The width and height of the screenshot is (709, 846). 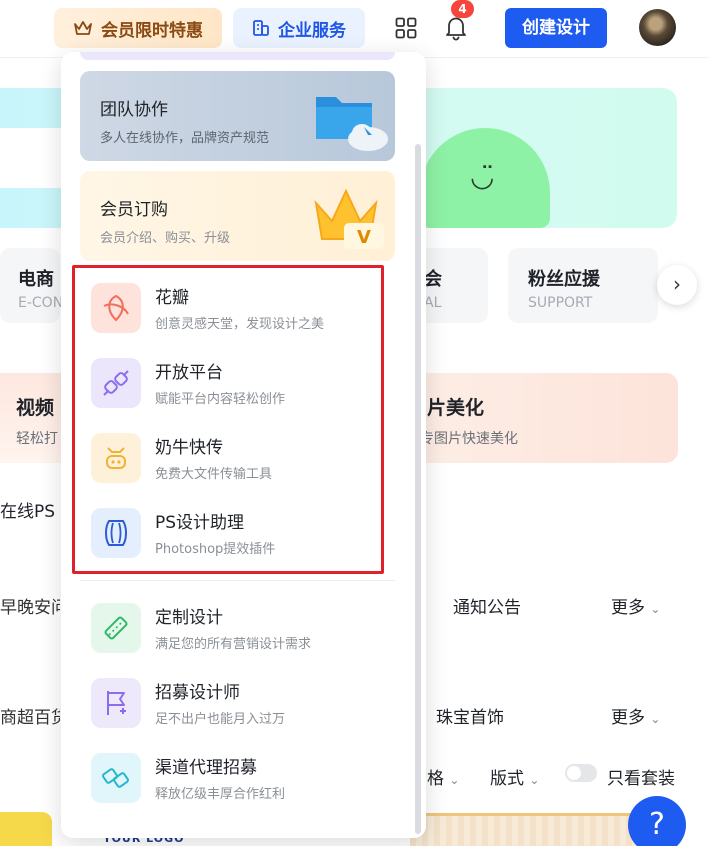 I want to click on top-header: 会员限时特惠 企业服务 4 创建设计, so click(x=354, y=29).